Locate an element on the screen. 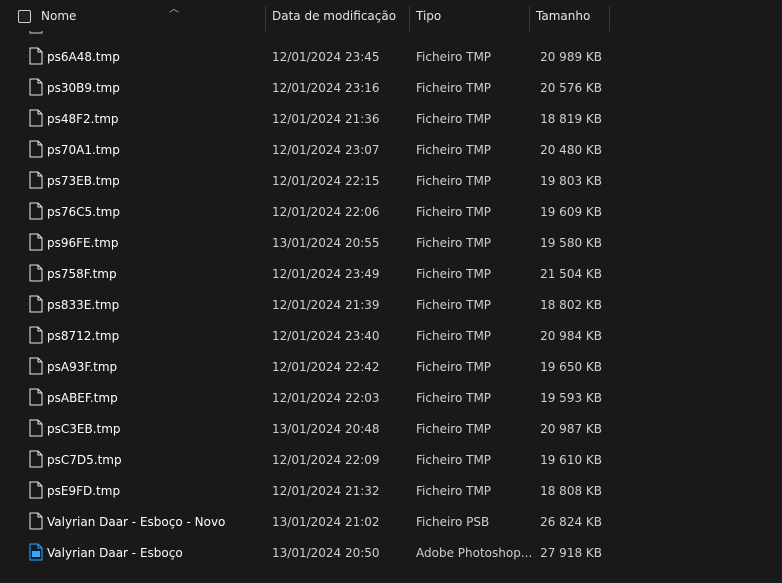 The image size is (782, 583). file-name: ps96FE.tmp is located at coordinates (83, 243).